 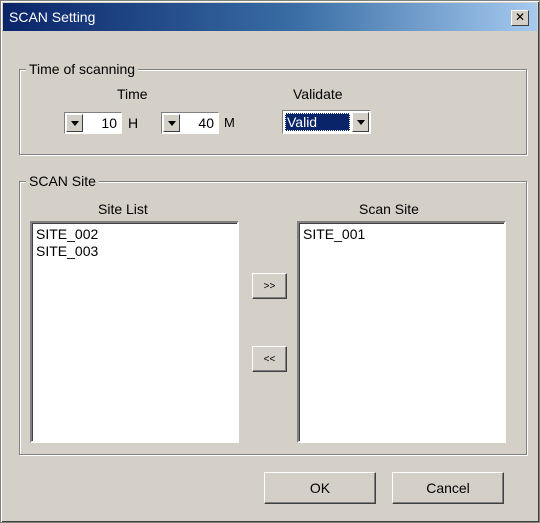 What do you see at coordinates (134, 251) in the screenshot?
I see `list-item: SITE_003` at bounding box center [134, 251].